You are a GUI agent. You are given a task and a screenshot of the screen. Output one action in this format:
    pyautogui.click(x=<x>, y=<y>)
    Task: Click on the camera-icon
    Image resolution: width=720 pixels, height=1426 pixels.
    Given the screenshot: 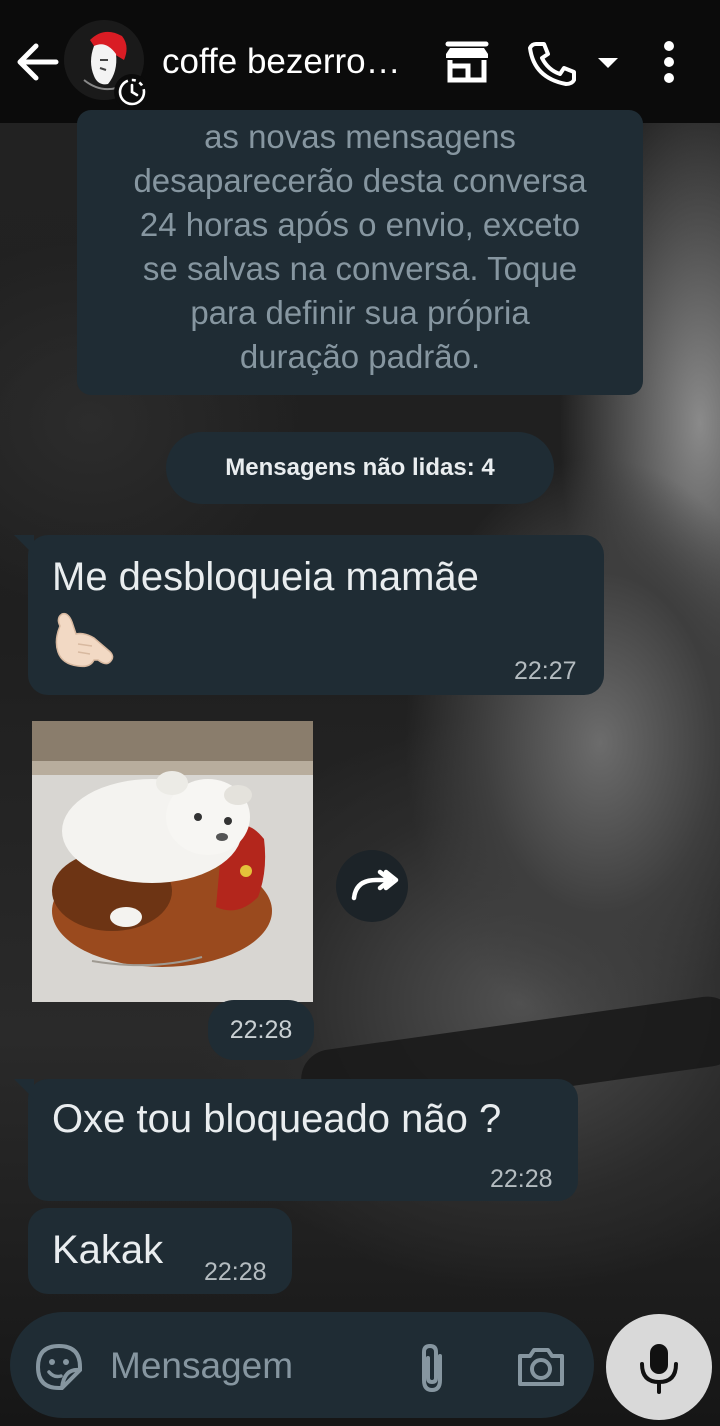 What is the action you would take?
    pyautogui.click(x=541, y=1367)
    